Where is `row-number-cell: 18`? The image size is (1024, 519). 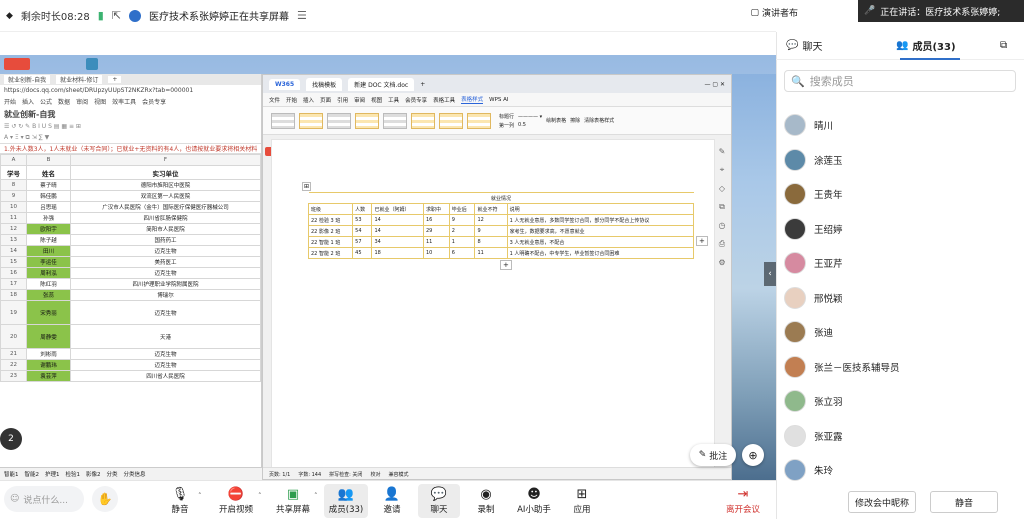 row-number-cell: 18 is located at coordinates (13, 295).